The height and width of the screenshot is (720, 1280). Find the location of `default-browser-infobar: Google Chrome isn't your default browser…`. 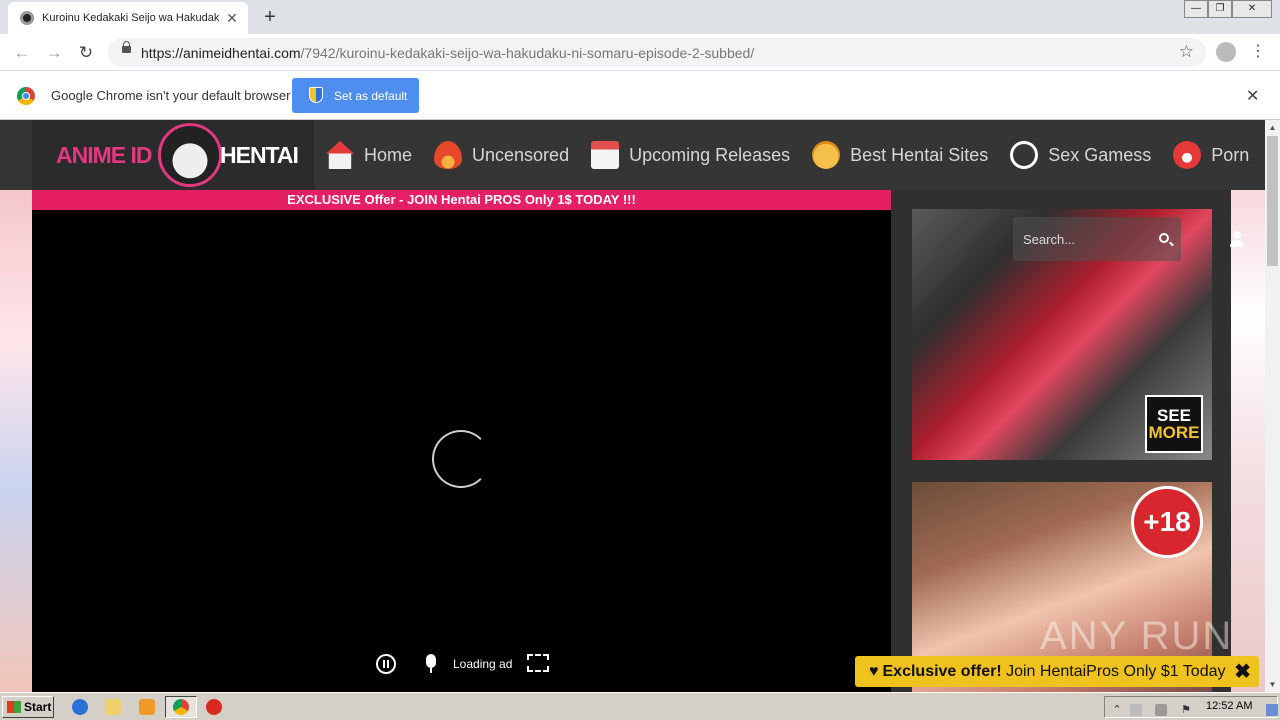

default-browser-infobar: Google Chrome isn't your default browser… is located at coordinates (640, 95).